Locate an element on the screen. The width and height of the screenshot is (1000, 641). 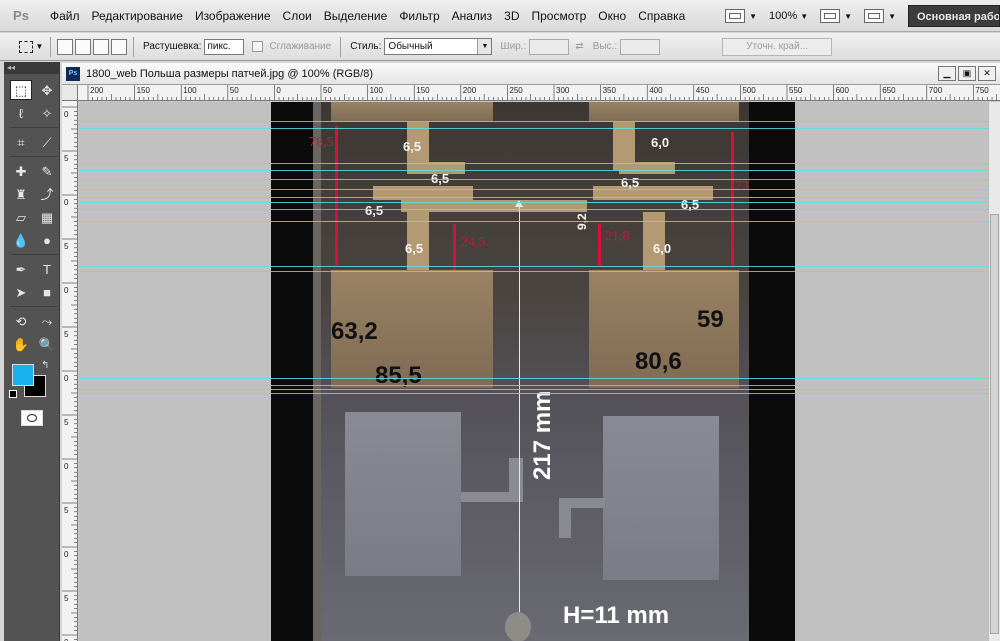
menu-image: Изображение is located at coordinates (233, 16).